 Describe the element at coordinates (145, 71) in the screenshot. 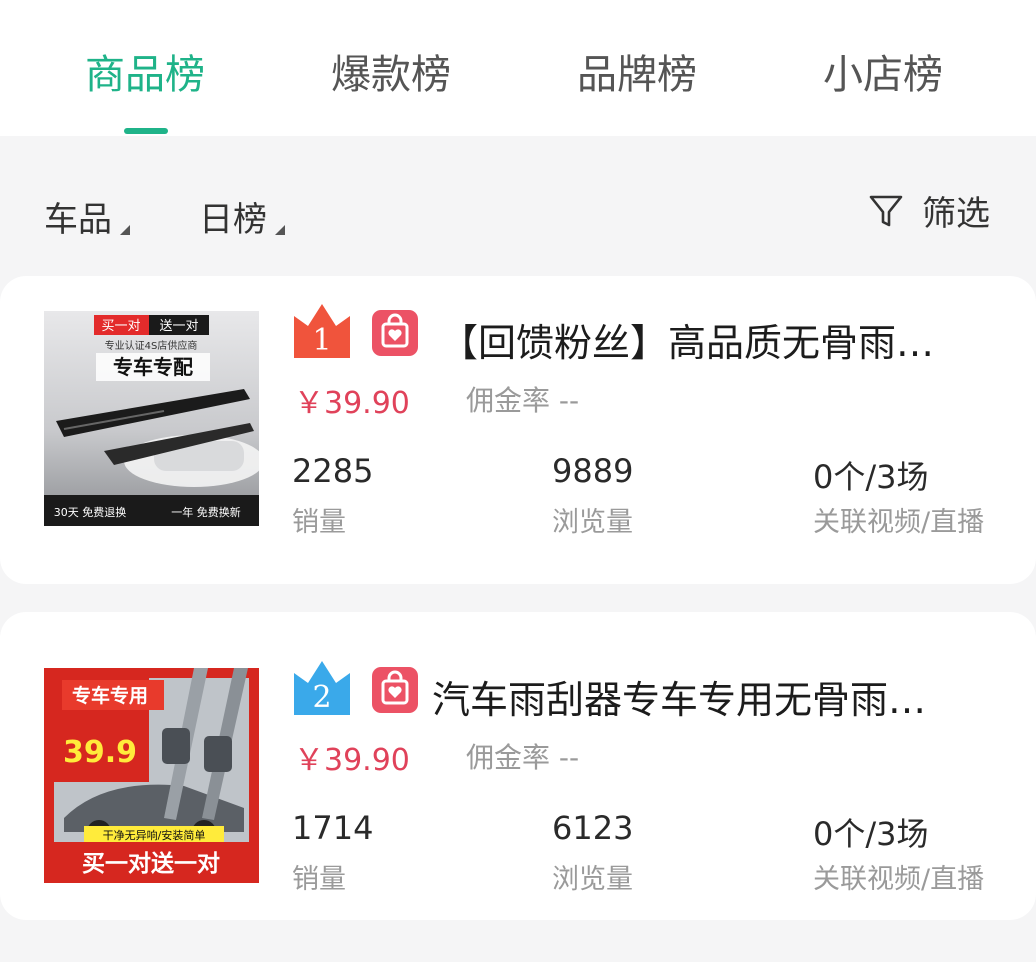

I see `tab-products: 商品榜` at that location.